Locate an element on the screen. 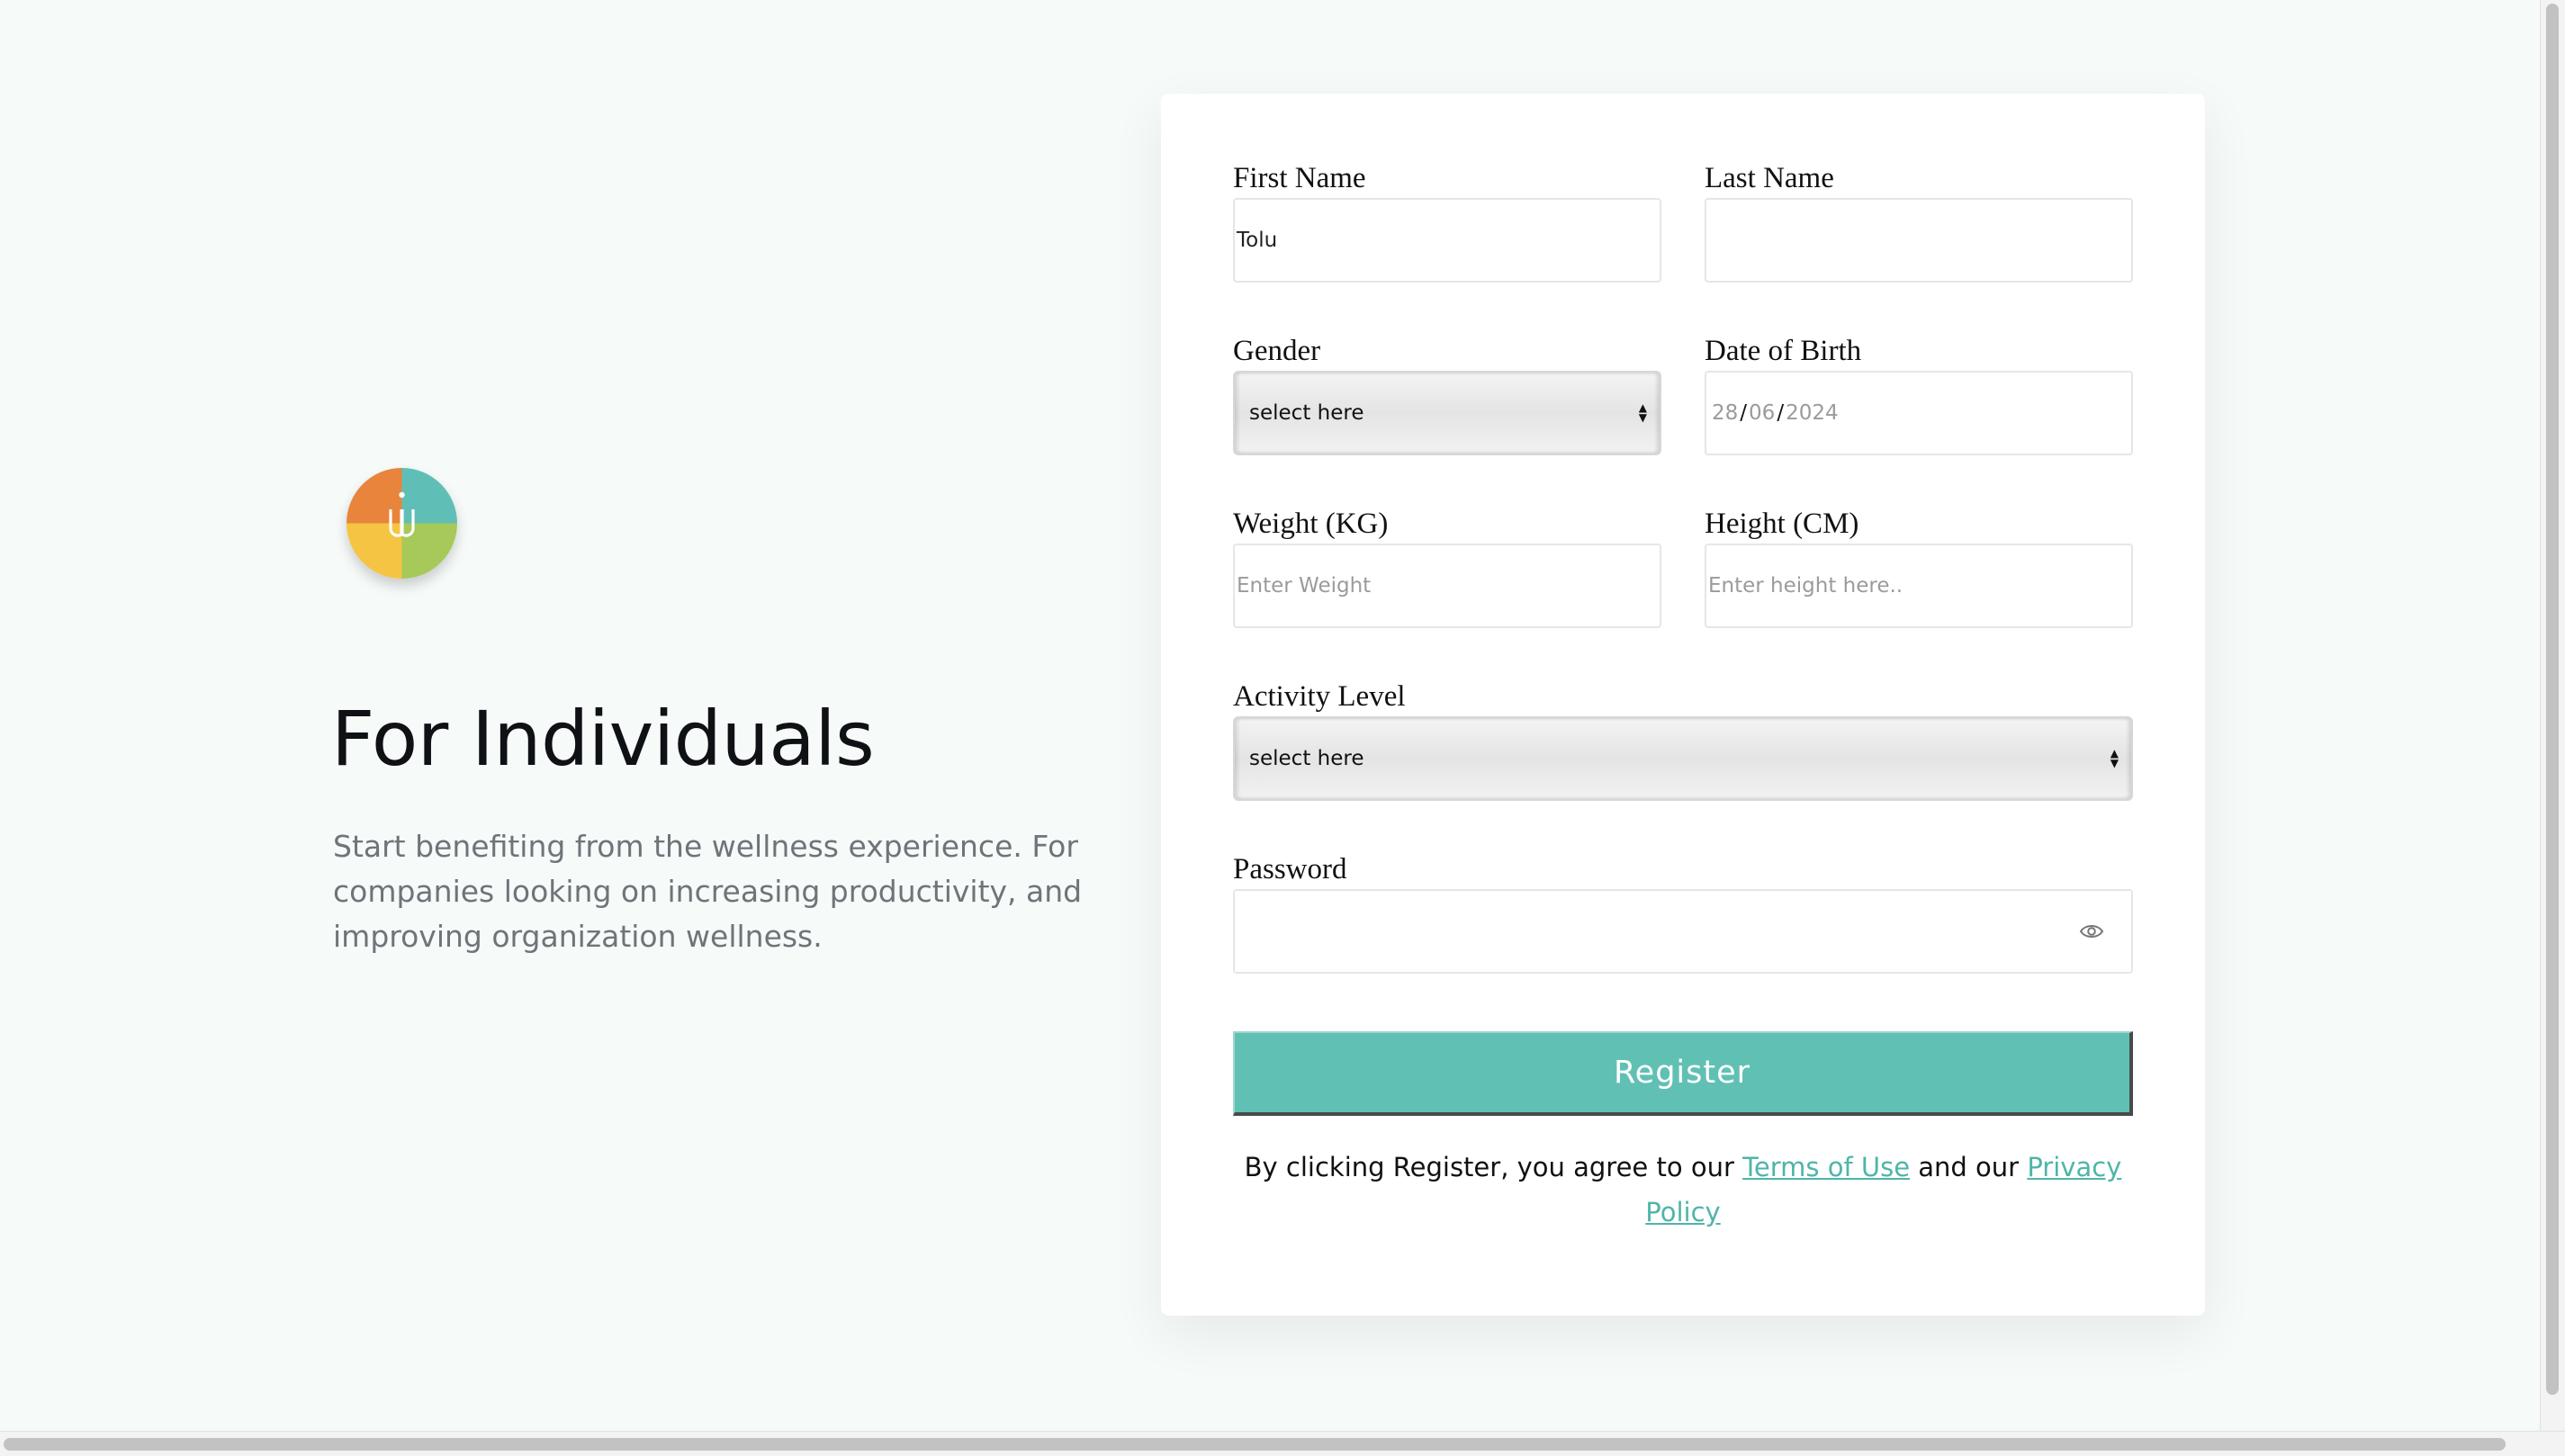 The height and width of the screenshot is (1456, 2565). page-title: For Individuals is located at coordinates (603, 739).